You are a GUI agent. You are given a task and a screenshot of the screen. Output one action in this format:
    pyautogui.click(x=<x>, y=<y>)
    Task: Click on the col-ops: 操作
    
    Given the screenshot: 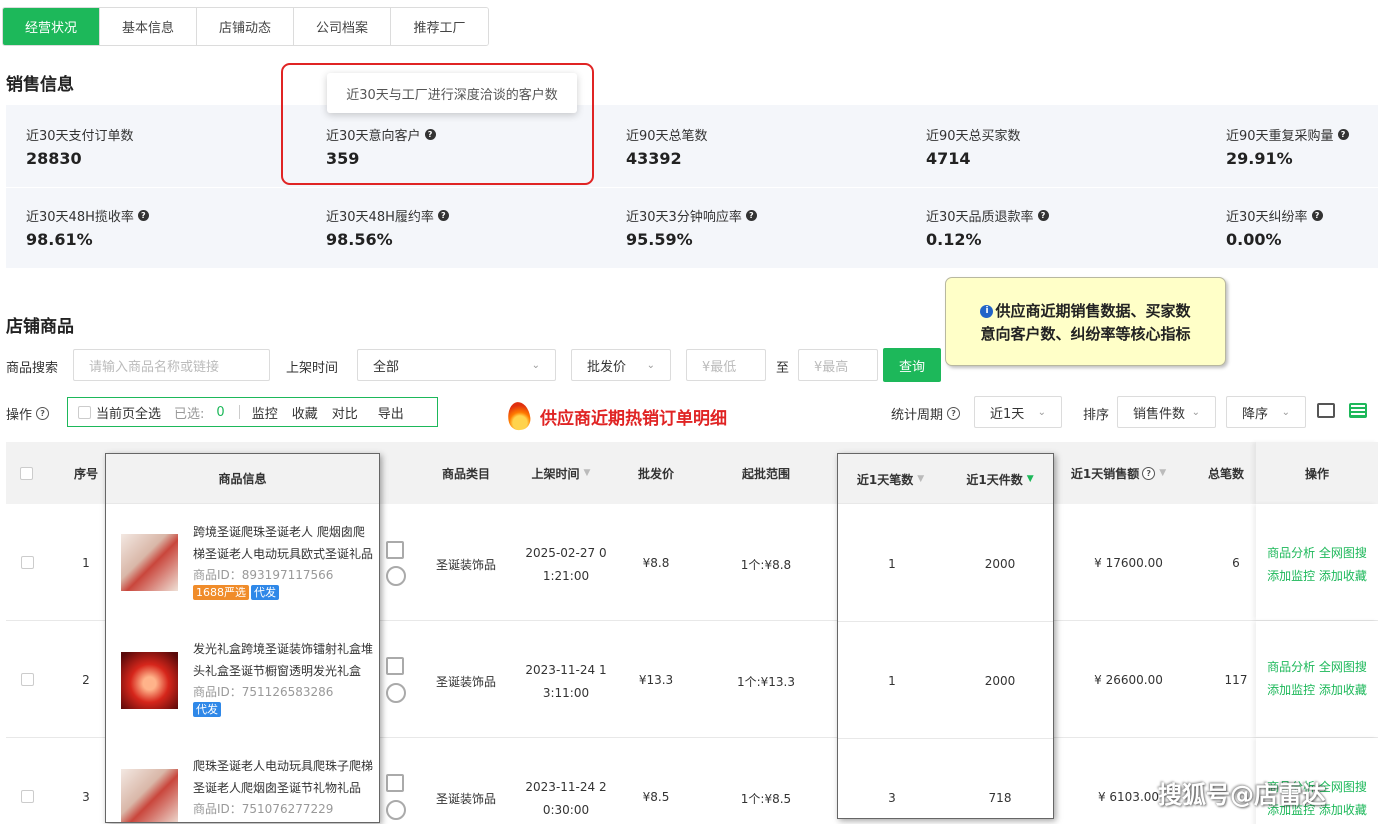 What is the action you would take?
    pyautogui.click(x=1317, y=473)
    